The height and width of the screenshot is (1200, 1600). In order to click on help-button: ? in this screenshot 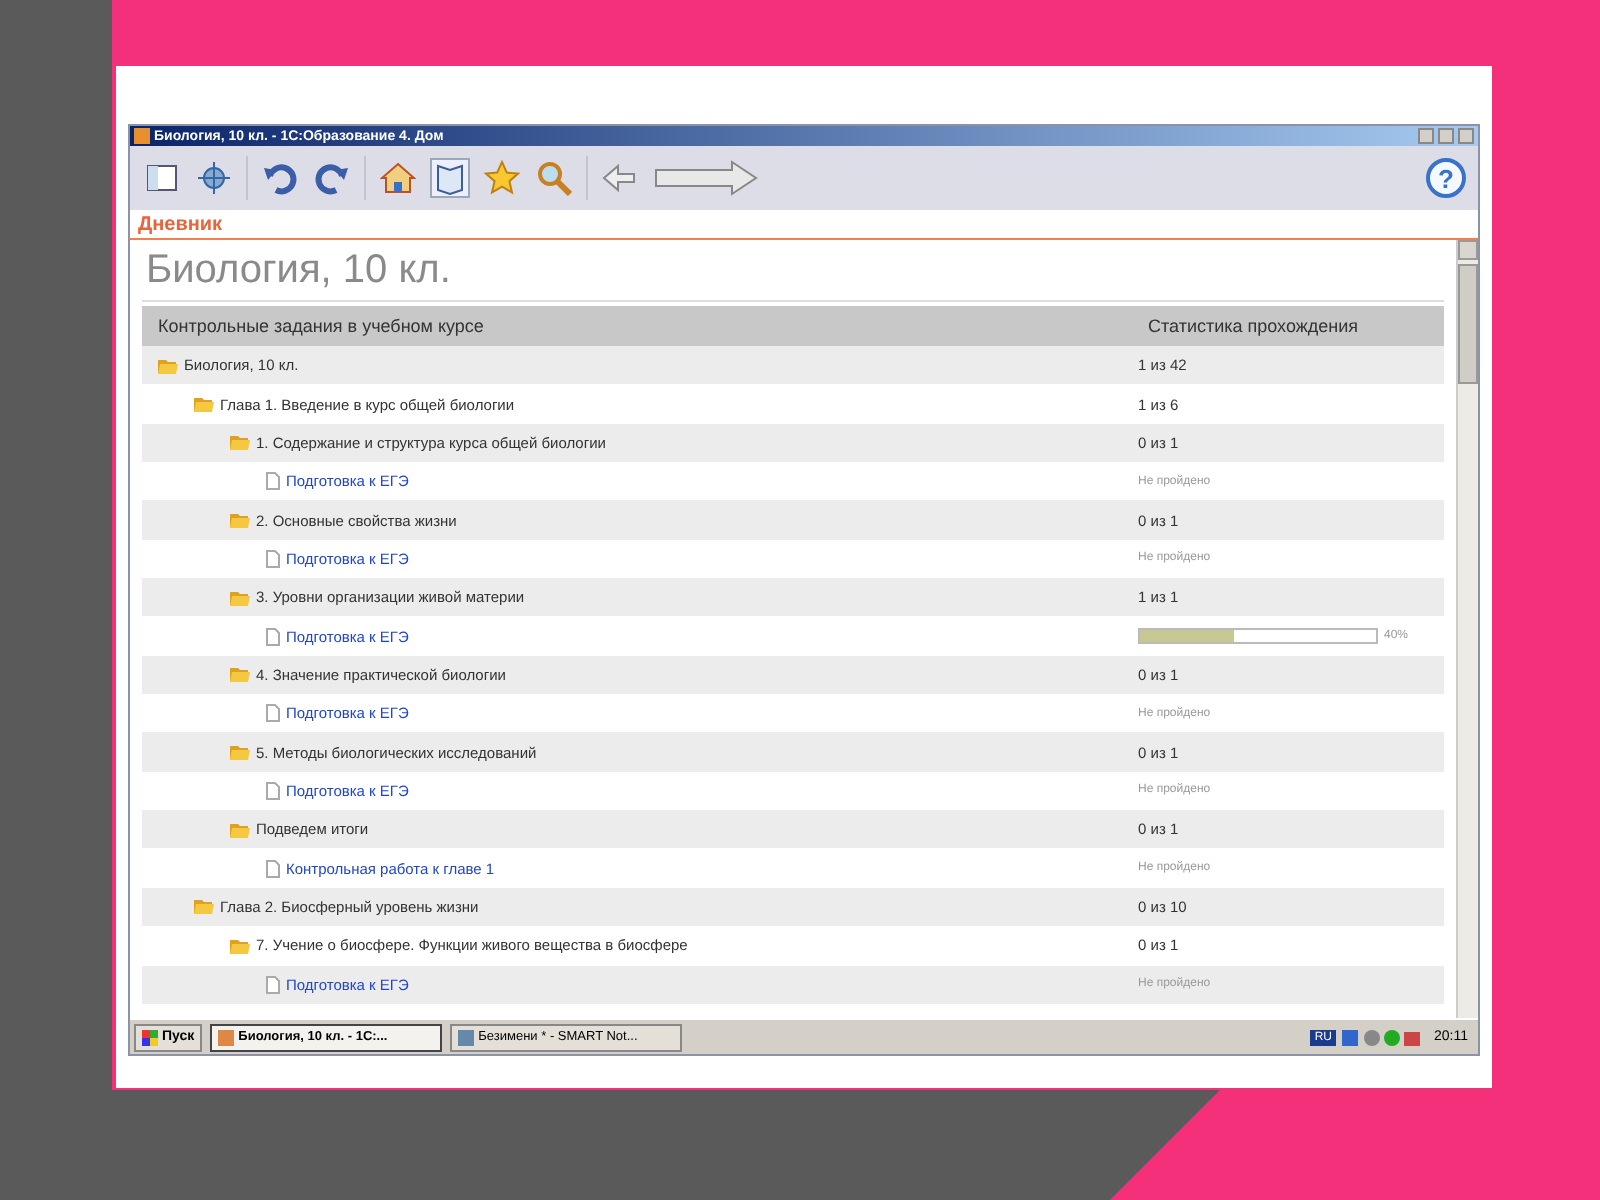, I will do `click(1446, 178)`.